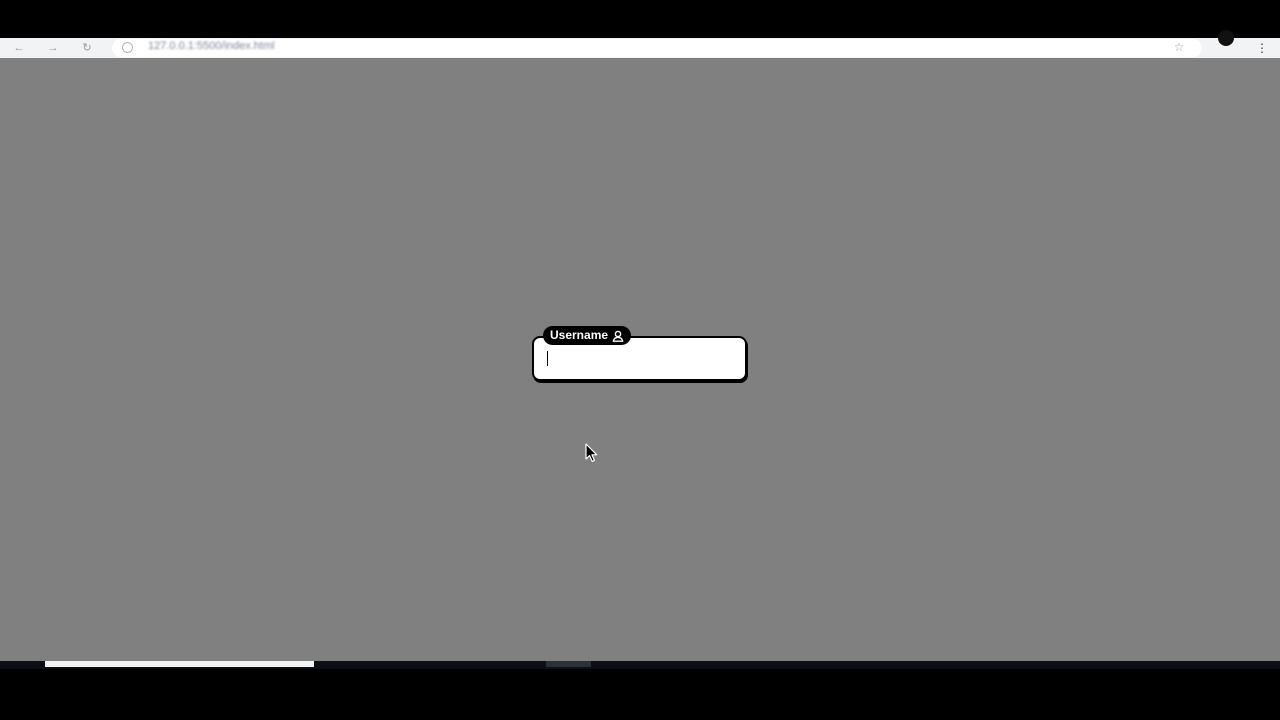 The height and width of the screenshot is (720, 1280). I want to click on forward-arrow-icon: →, so click(53, 48).